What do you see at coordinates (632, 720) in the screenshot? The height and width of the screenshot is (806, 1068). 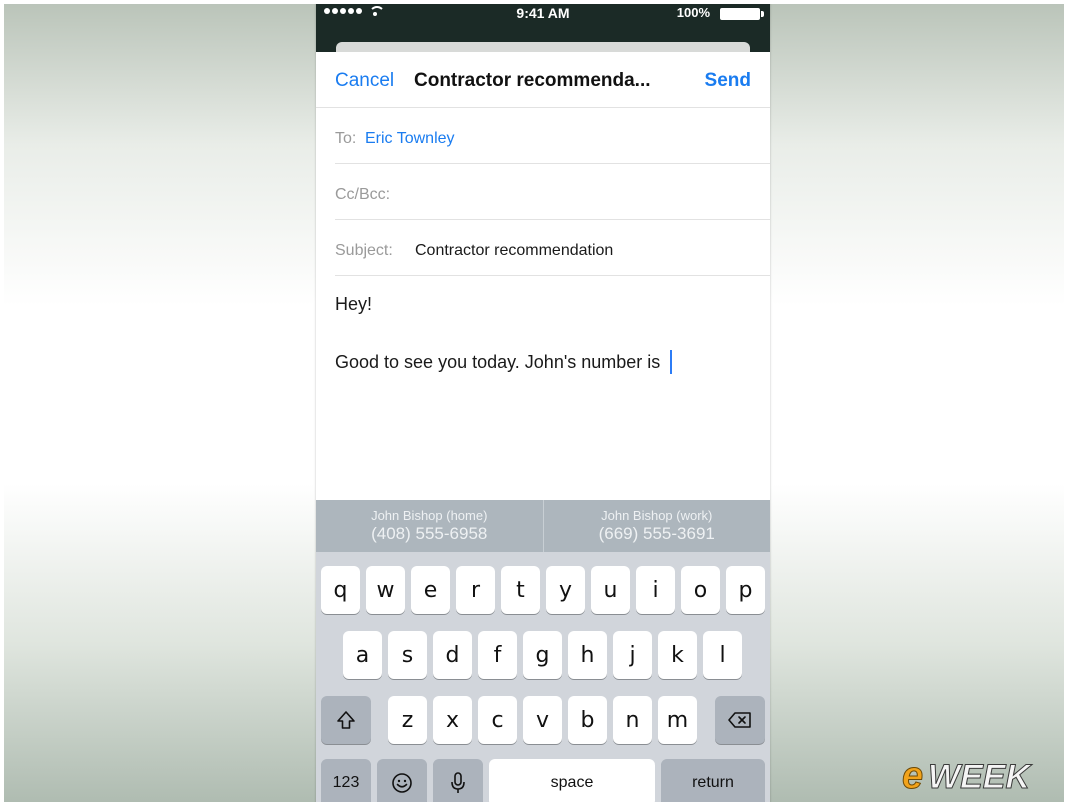 I see `key-n: n` at bounding box center [632, 720].